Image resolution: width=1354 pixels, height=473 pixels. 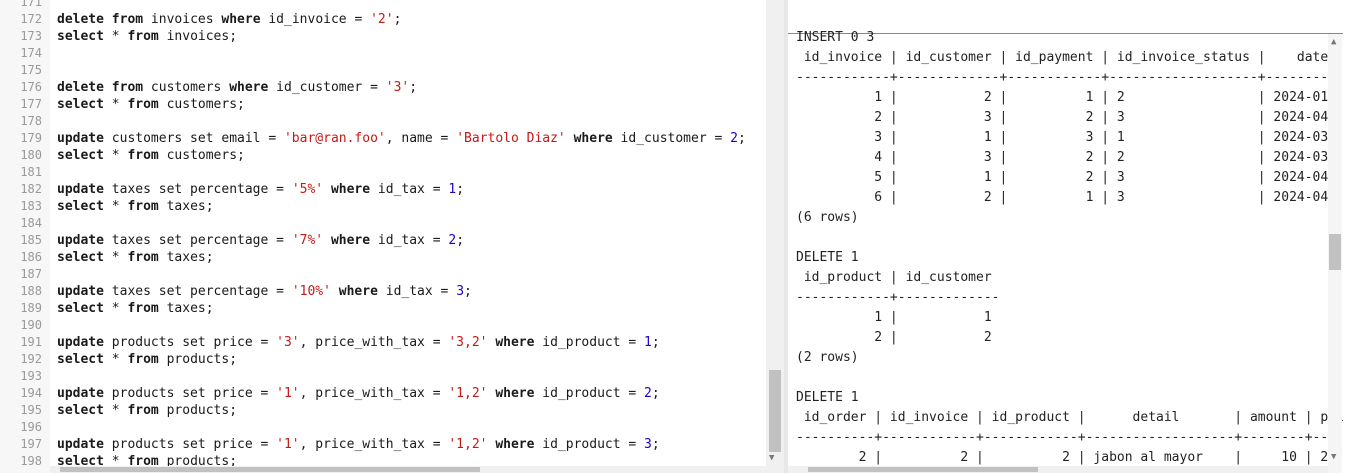 What do you see at coordinates (1070, 457) in the screenshot?
I see `output-line: 2 | 2 | 2 | jabon al mayor | 10 | 23,` at bounding box center [1070, 457].